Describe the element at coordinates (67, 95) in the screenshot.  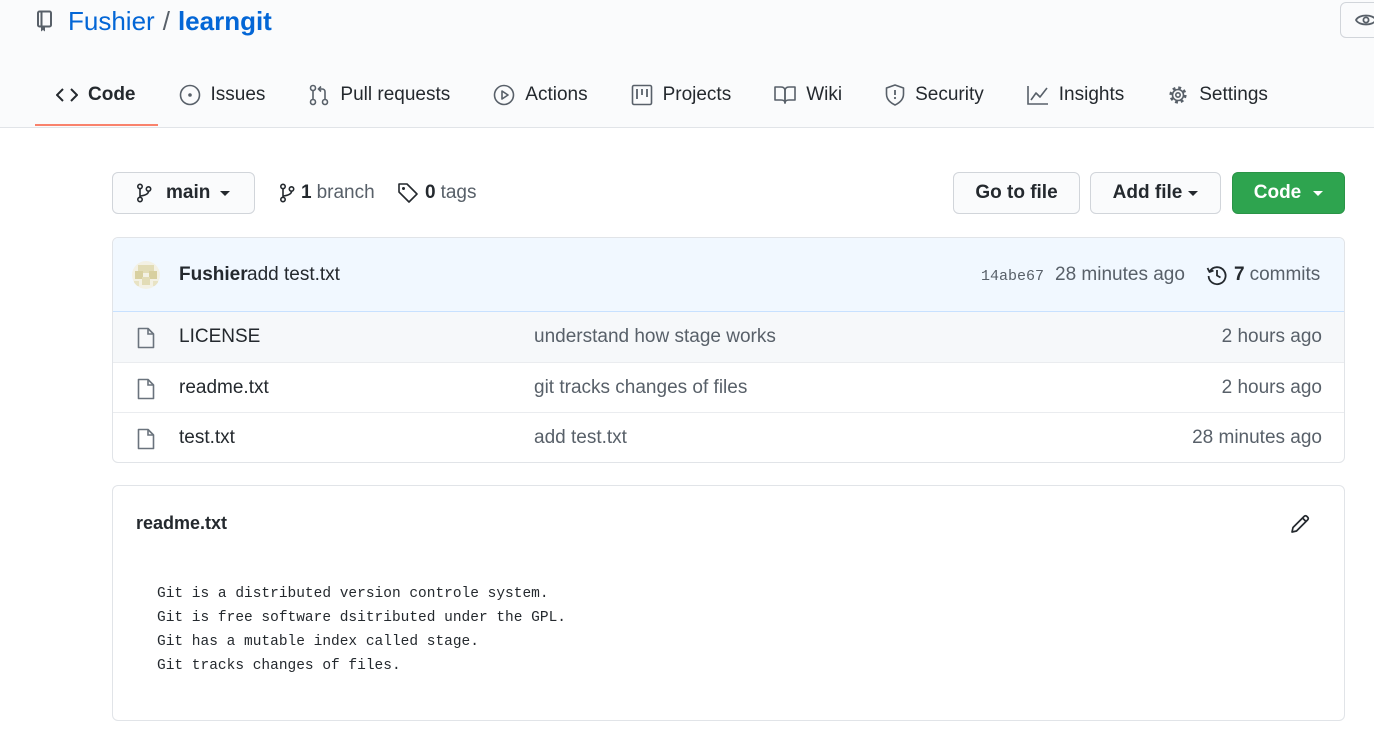
I see `code-icon` at that location.